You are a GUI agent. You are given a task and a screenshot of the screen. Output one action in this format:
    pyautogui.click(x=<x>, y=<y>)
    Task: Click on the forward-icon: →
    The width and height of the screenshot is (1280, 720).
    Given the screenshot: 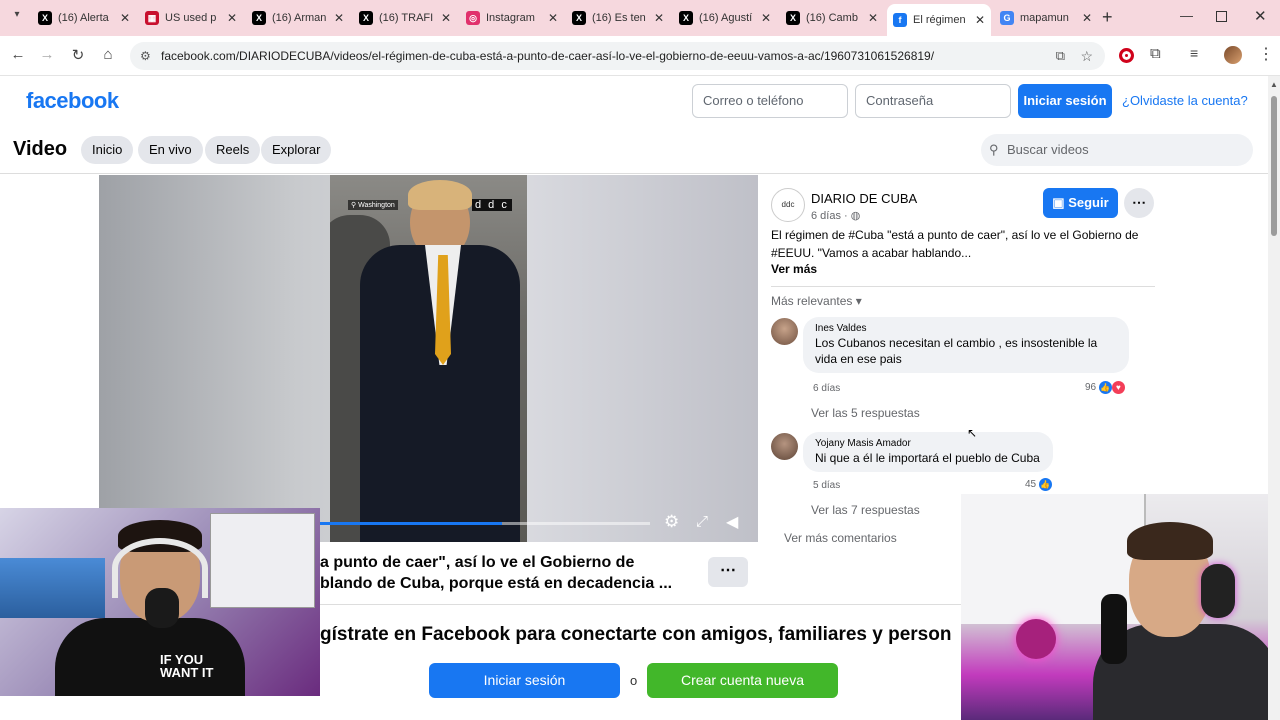 What is the action you would take?
    pyautogui.click(x=47, y=54)
    